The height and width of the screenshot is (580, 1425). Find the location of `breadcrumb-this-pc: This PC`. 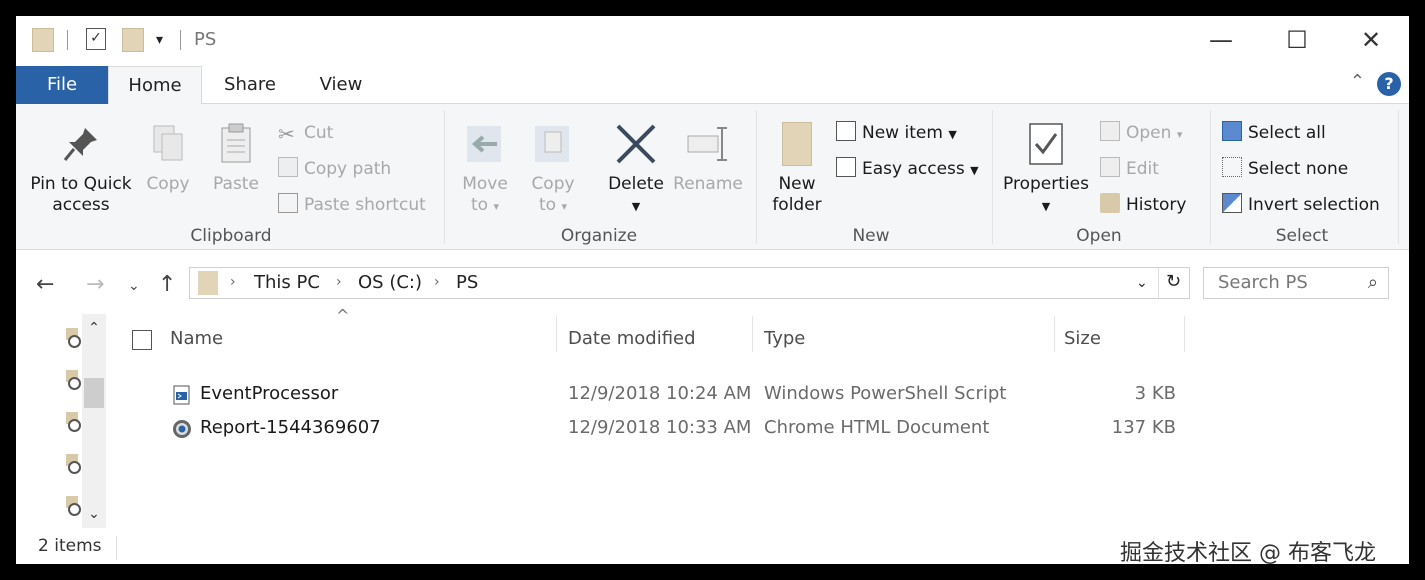

breadcrumb-this-pc: This PC is located at coordinates (287, 282).